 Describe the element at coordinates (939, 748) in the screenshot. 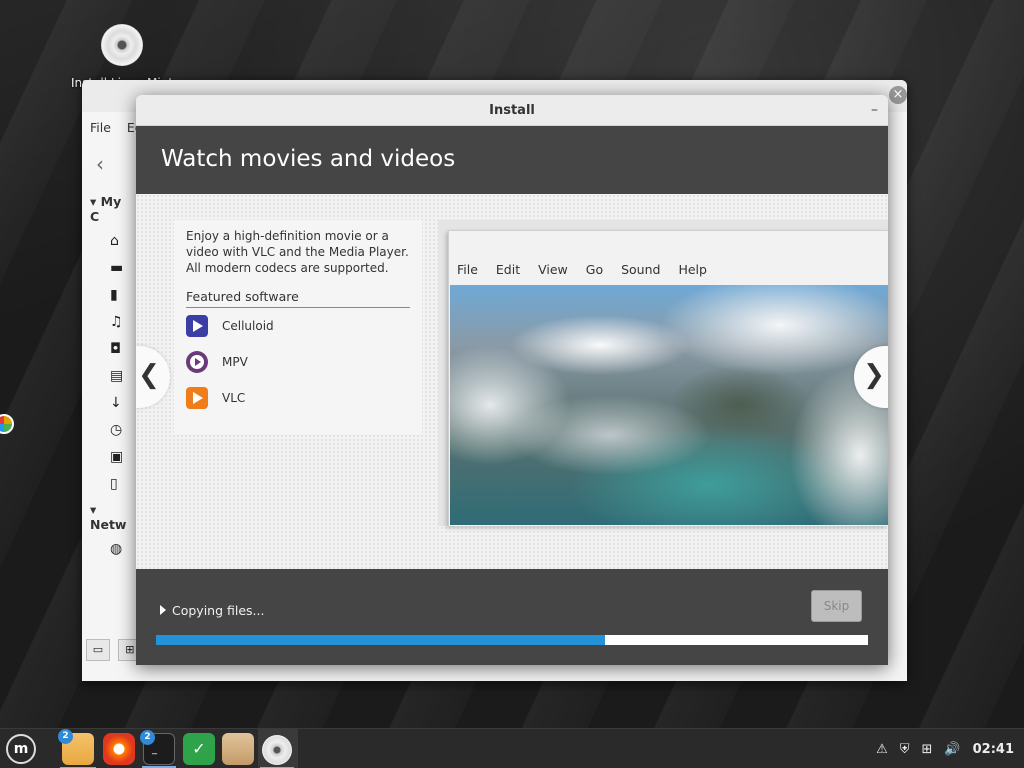

I see `system-tray: ⚠ ⛨ ⊞ 🔊 02:41` at that location.